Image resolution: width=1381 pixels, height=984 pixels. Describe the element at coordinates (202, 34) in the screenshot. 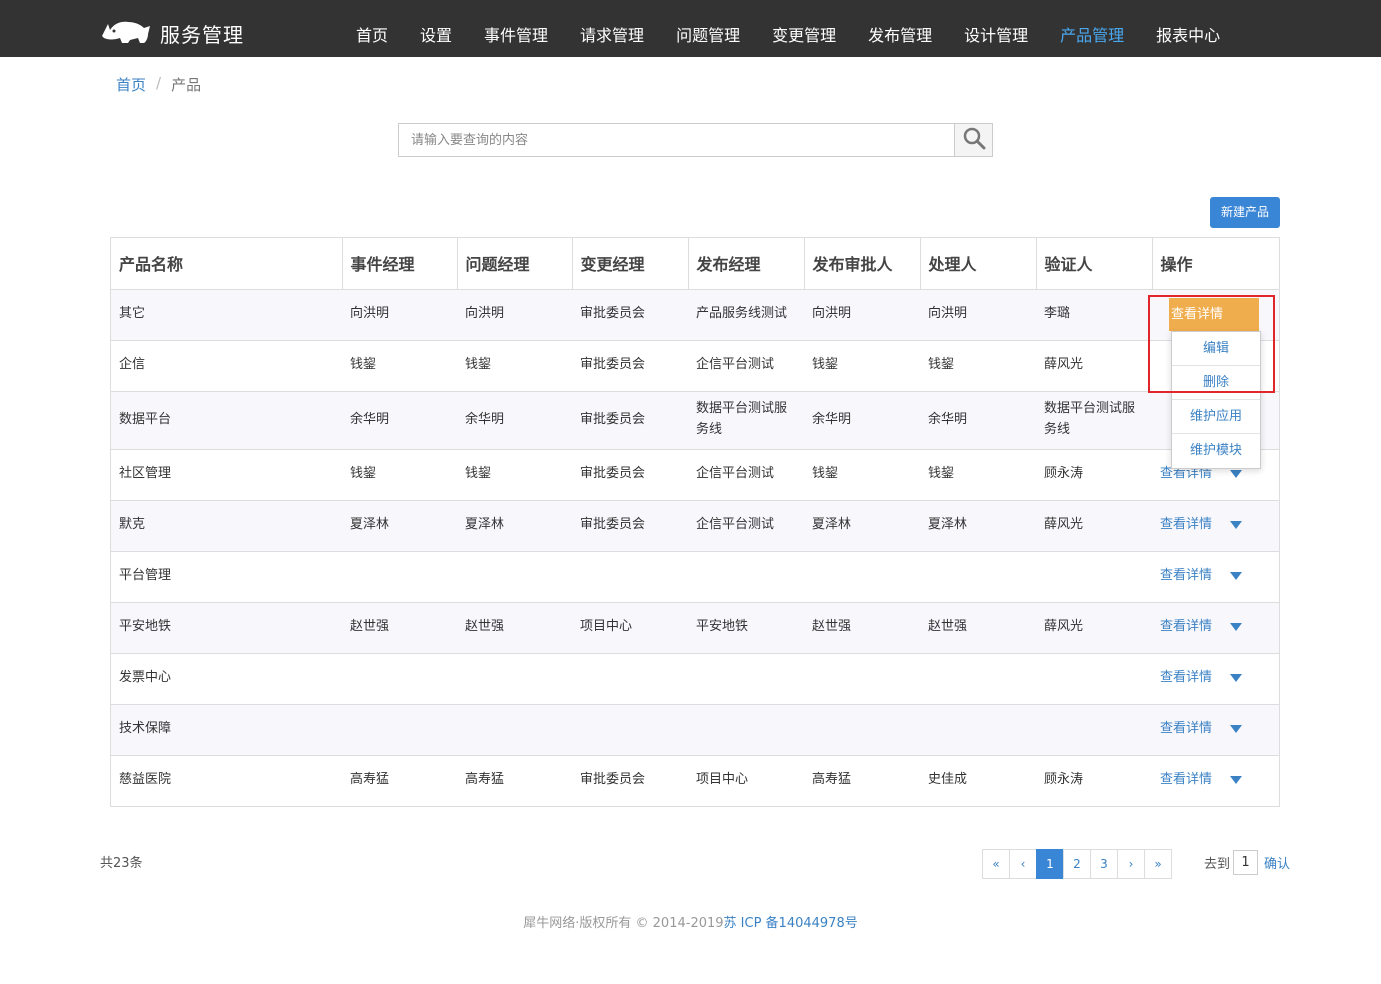

I see `brand-title: 服务管理` at that location.